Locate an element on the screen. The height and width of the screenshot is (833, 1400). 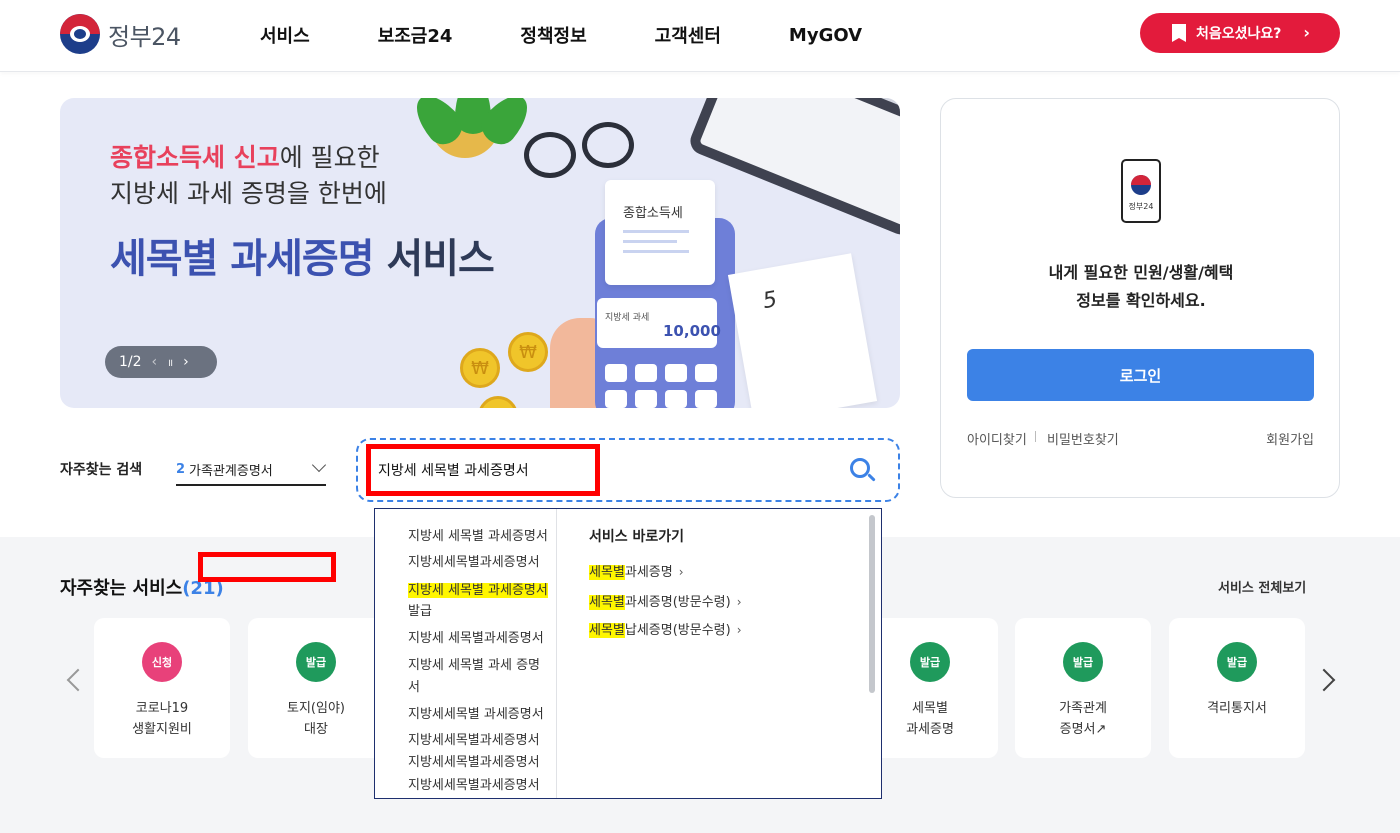
login-message: 내게 필요한 민원/생활/혜택 정보를 확인하세요. is located at coordinates (1141, 286).